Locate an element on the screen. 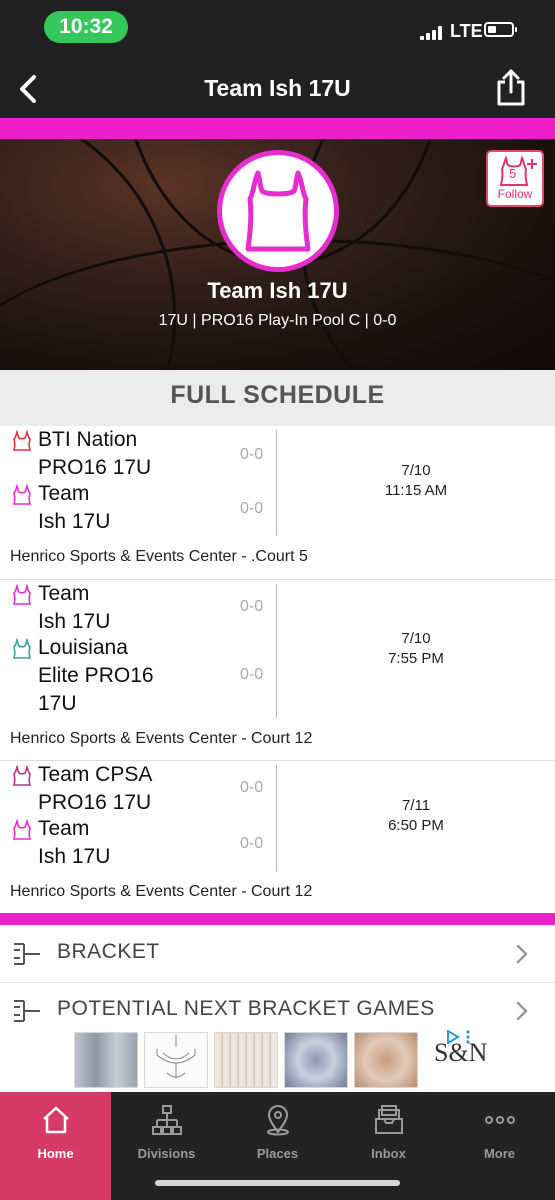 The height and width of the screenshot is (1200, 555). page-title: Team Ish 17U is located at coordinates (277, 88).